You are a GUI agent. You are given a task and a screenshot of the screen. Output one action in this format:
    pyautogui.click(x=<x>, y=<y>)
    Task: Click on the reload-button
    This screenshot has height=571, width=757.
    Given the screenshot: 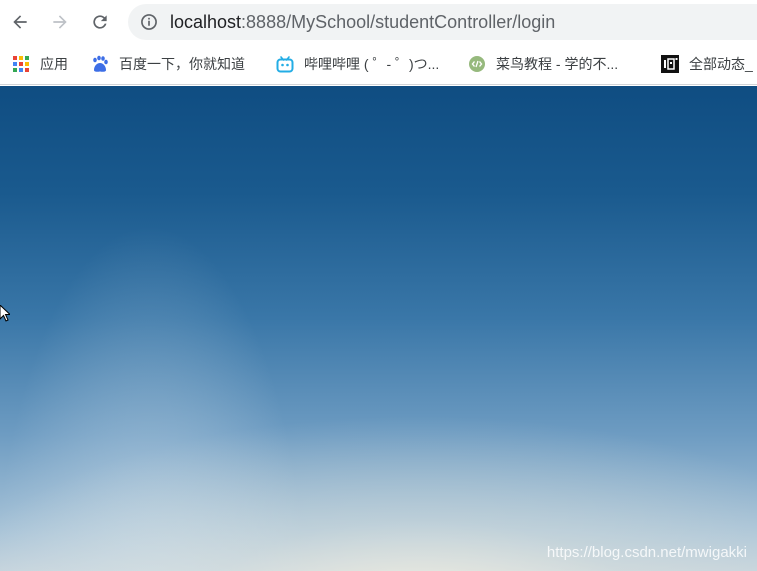 What is the action you would take?
    pyautogui.click(x=100, y=22)
    